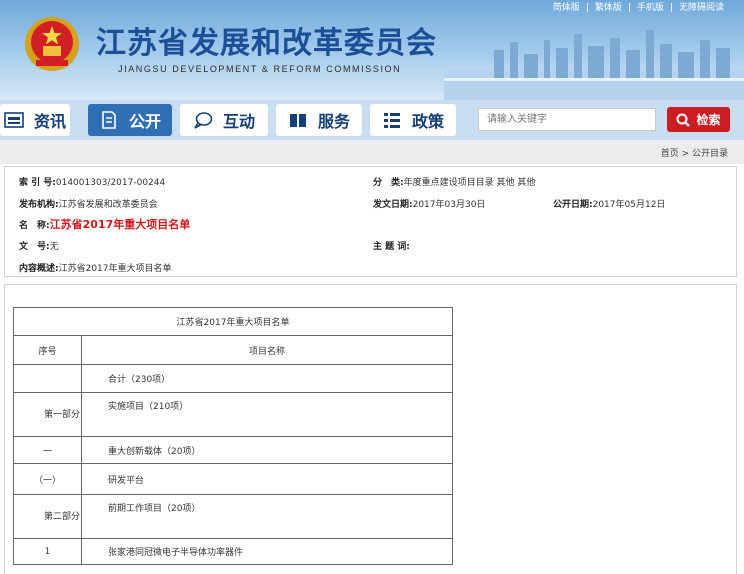  What do you see at coordinates (49, 121) in the screenshot?
I see `nav-news-label: 资讯` at bounding box center [49, 121].